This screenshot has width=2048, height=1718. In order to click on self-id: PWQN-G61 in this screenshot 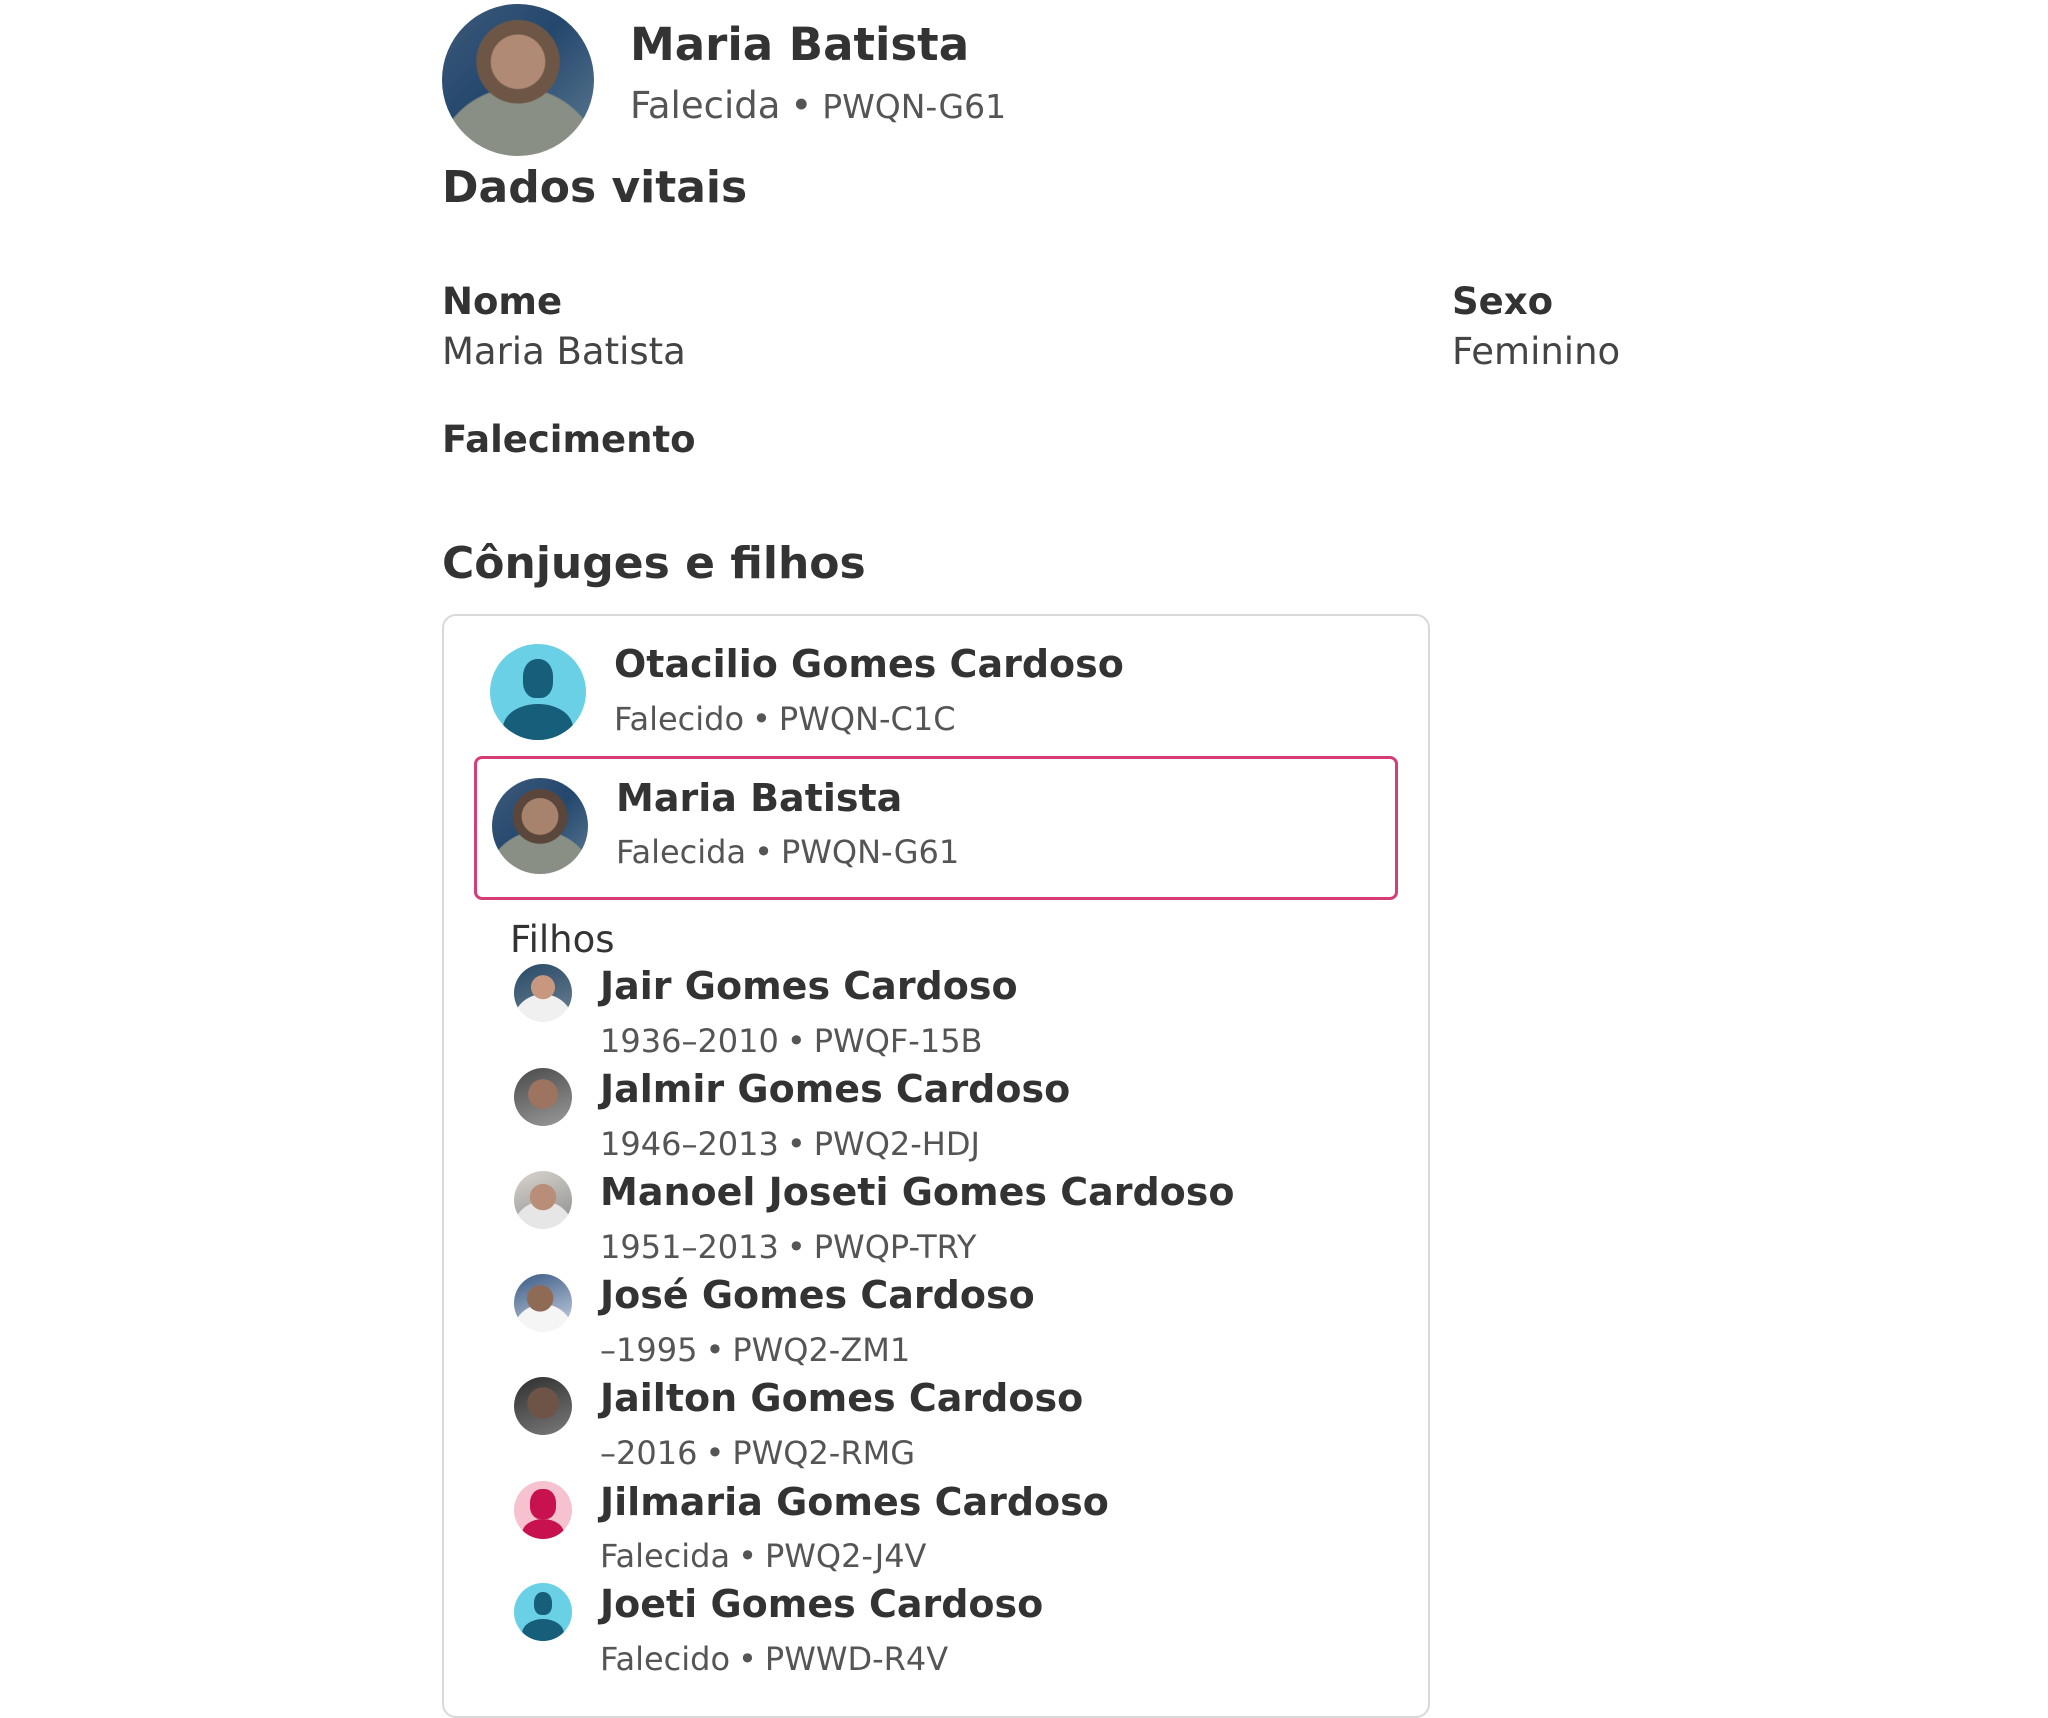, I will do `click(870, 852)`.